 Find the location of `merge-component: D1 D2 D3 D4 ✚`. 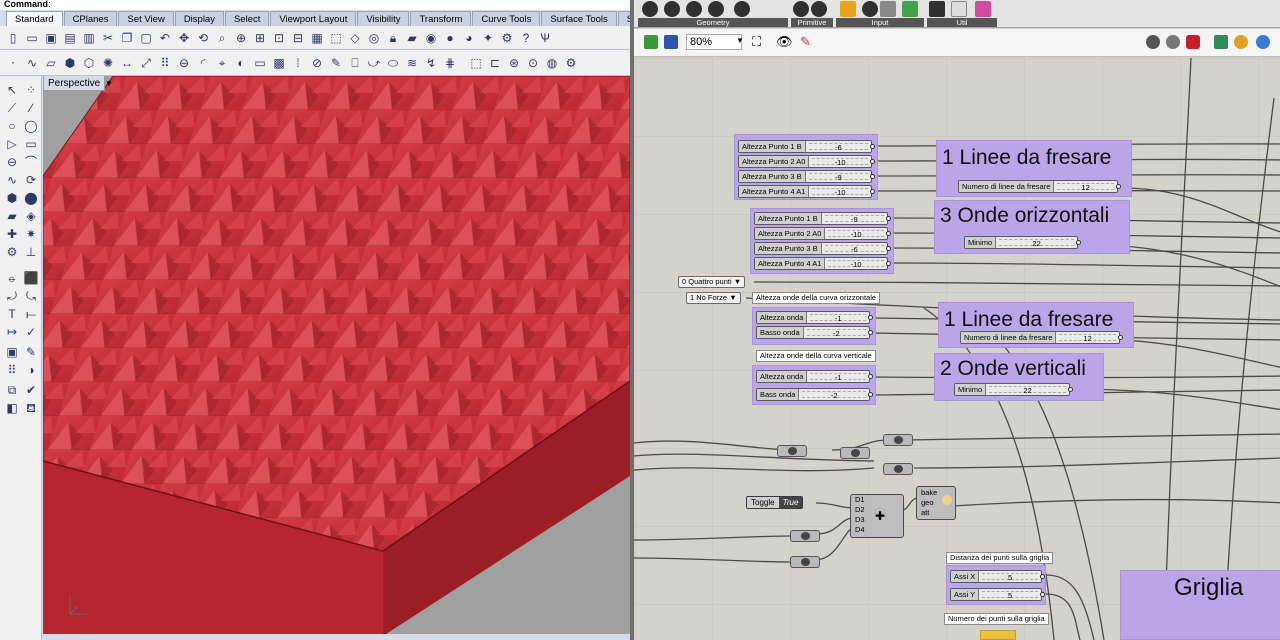

merge-component: D1 D2 D3 D4 ✚ is located at coordinates (877, 516).